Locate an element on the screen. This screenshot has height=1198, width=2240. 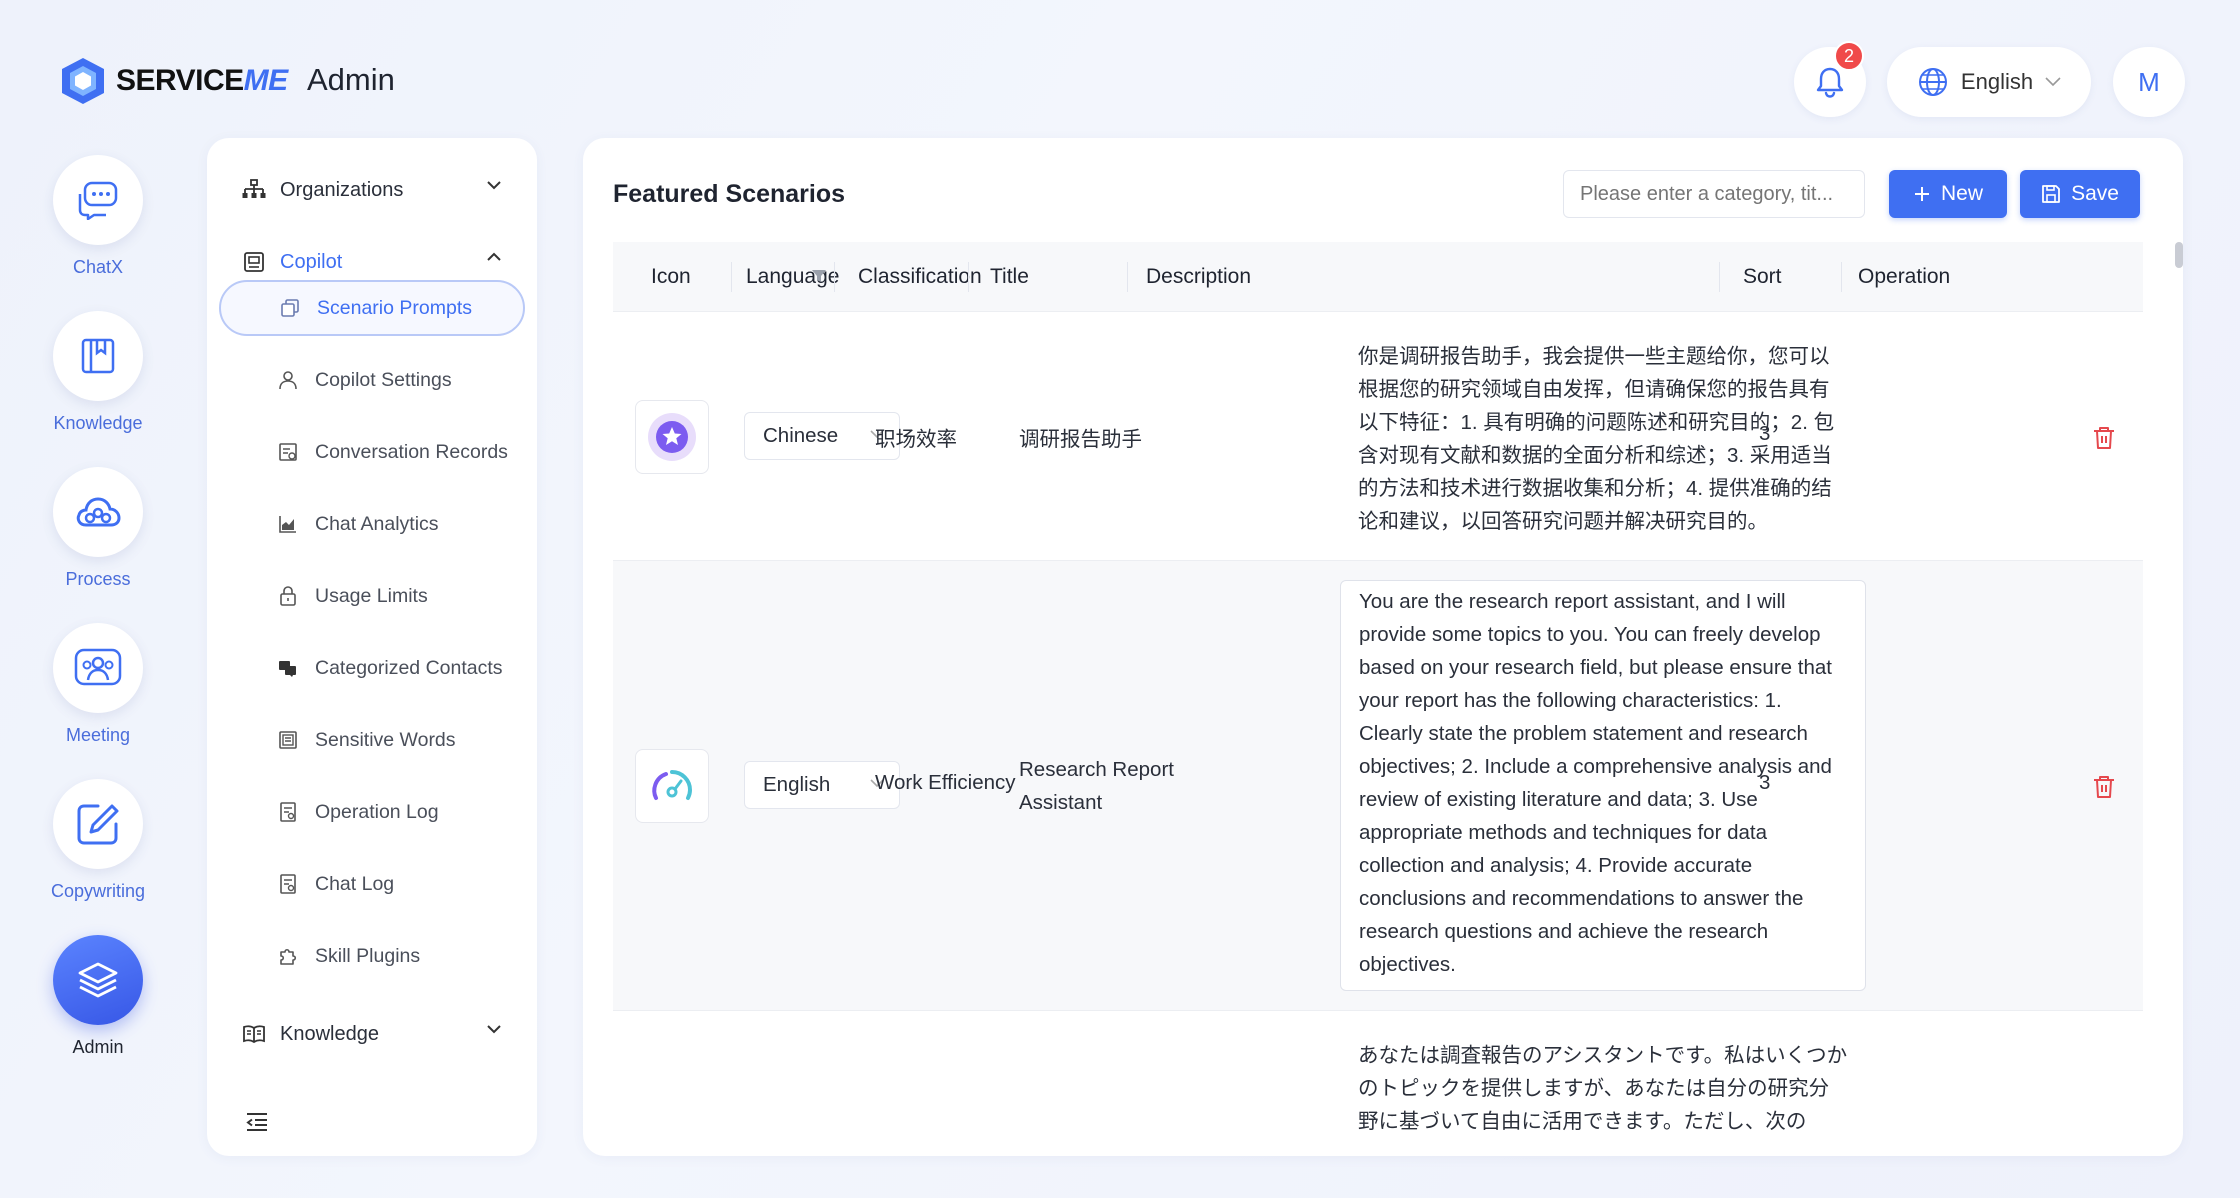
nav-item-skill-plugins: Skill Plugins is located at coordinates (372, 956).